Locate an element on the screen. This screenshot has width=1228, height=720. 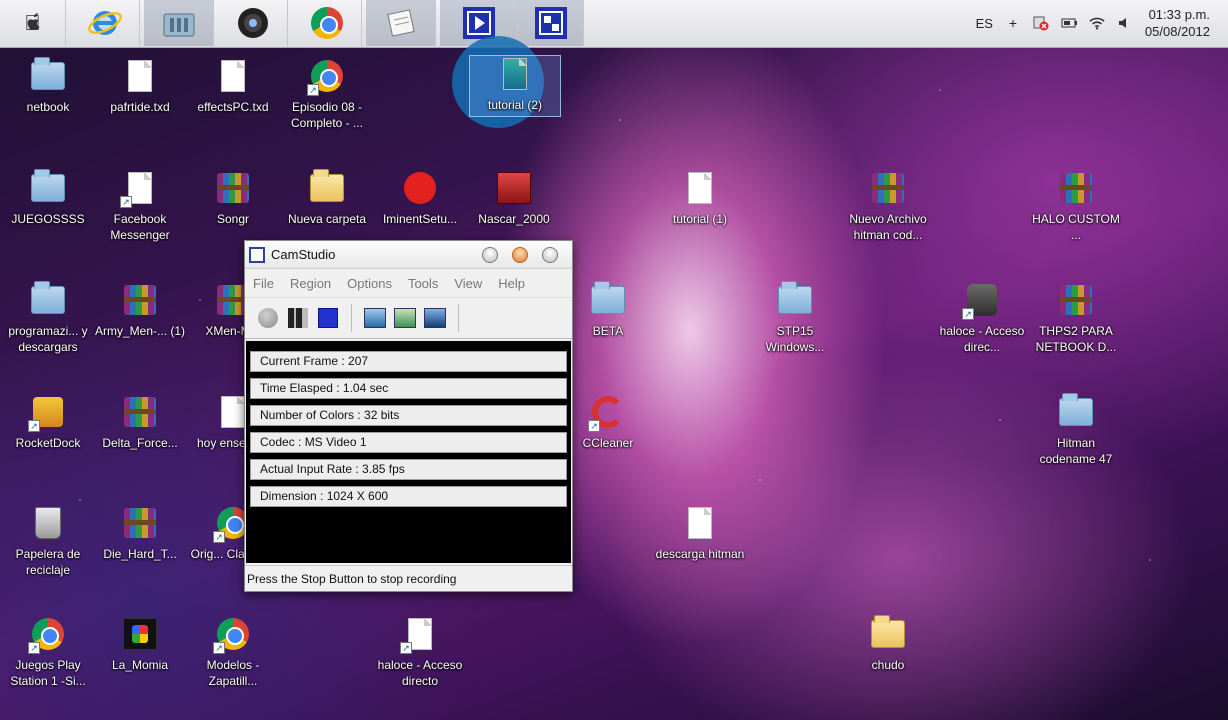
desktop-icon-tutorial-1: tutorial (1) is located at coordinates (700, 198).